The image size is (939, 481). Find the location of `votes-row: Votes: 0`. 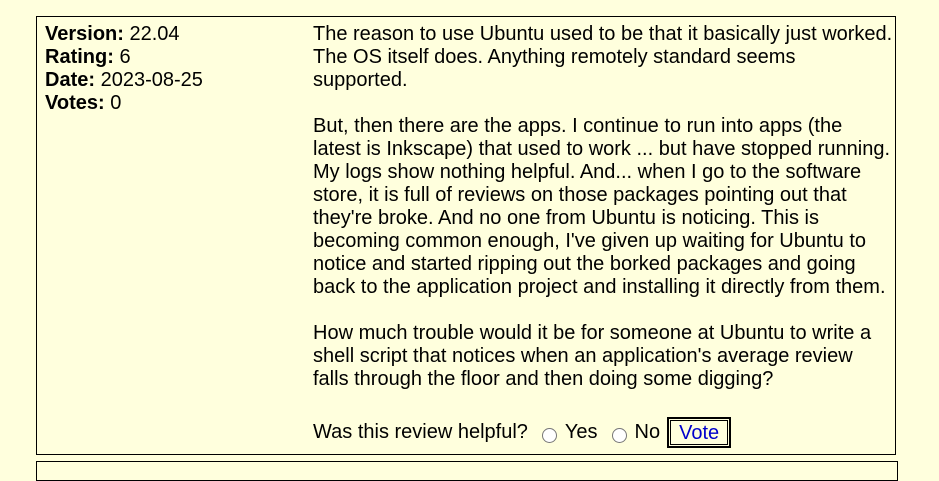

votes-row: Votes: 0 is located at coordinates (124, 103).